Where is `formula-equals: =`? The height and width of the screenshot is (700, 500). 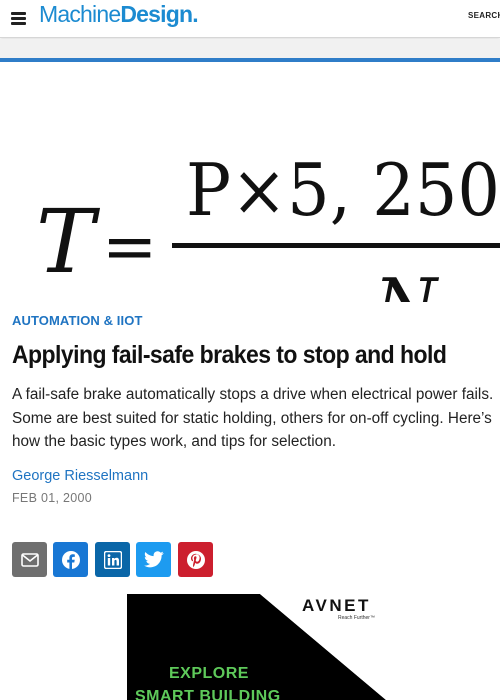 formula-equals: = is located at coordinates (129, 246).